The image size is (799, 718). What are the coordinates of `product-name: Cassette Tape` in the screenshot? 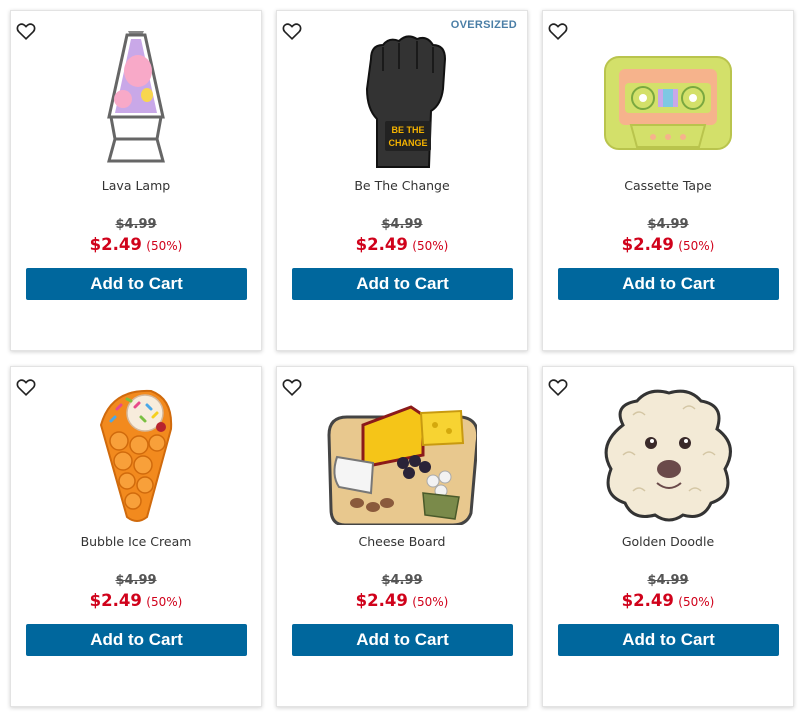 It's located at (668, 185).